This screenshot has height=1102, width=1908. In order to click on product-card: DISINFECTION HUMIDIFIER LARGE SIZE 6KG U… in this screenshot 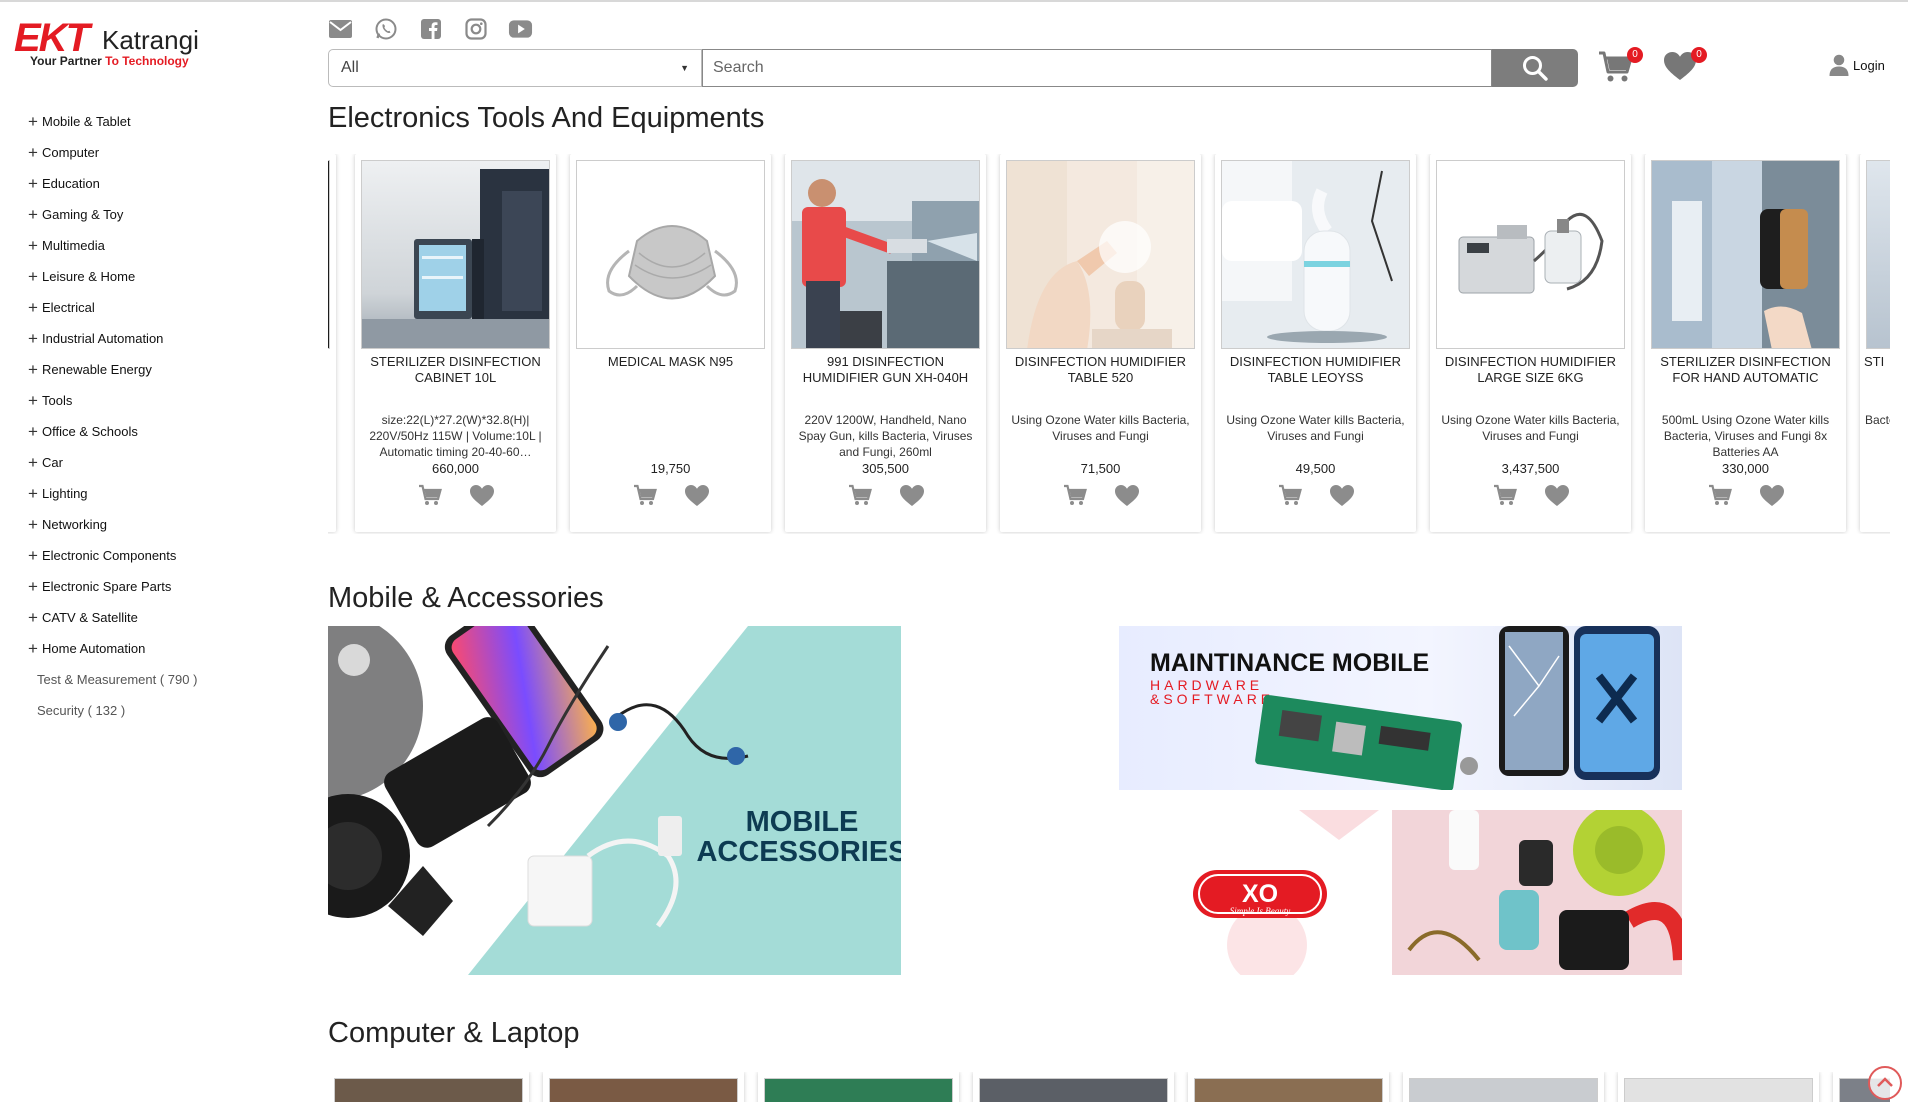, I will do `click(1530, 343)`.